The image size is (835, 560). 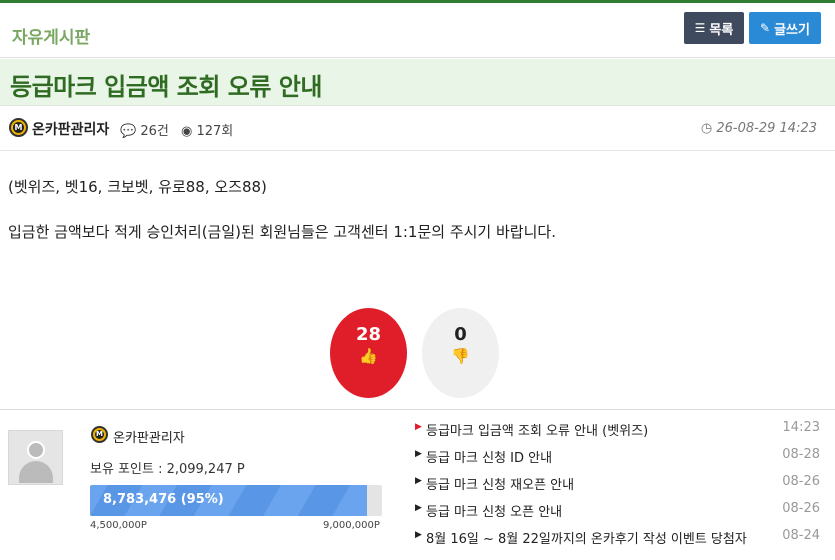 What do you see at coordinates (586, 537) in the screenshot?
I see `recent-post-title: 8월 16일 ~ 8월 22일까지의 온카후기 작성 이벤트 당첨자` at bounding box center [586, 537].